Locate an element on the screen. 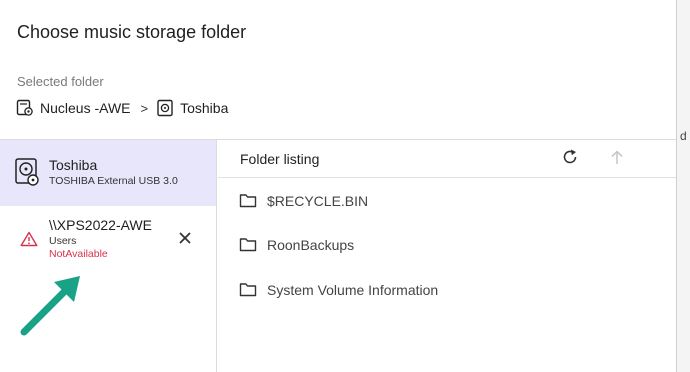 The width and height of the screenshot is (690, 372). folder-row: RoonBackups is located at coordinates (447, 245).